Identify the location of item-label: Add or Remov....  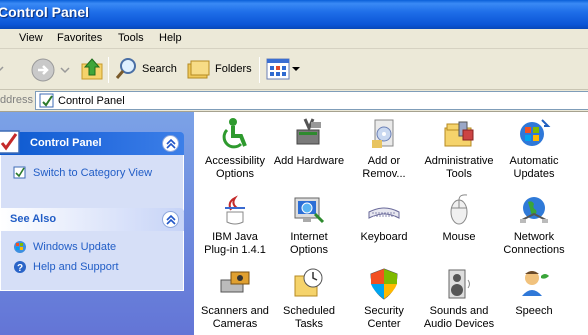
(384, 167).